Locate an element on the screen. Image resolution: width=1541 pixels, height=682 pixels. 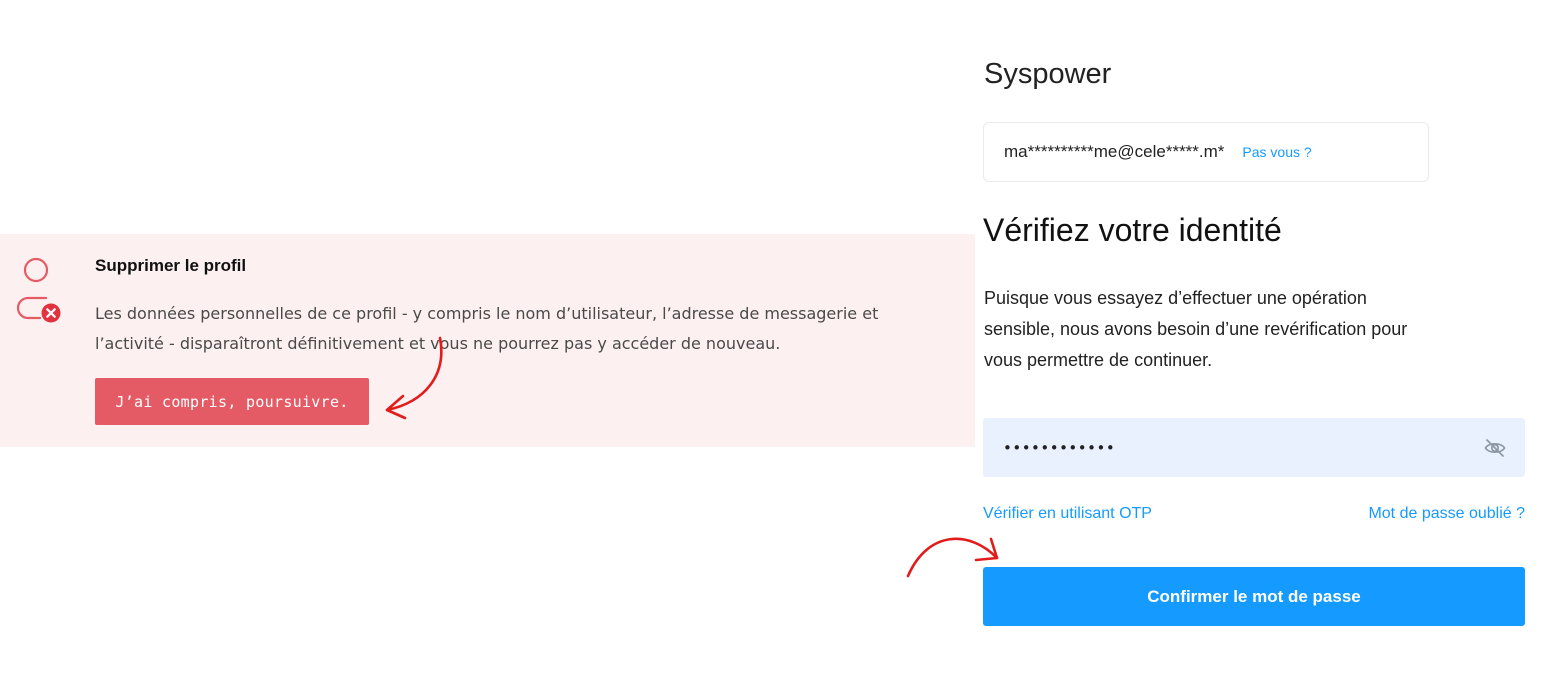
not-you-link: Pas vous ? is located at coordinates (1276, 152).